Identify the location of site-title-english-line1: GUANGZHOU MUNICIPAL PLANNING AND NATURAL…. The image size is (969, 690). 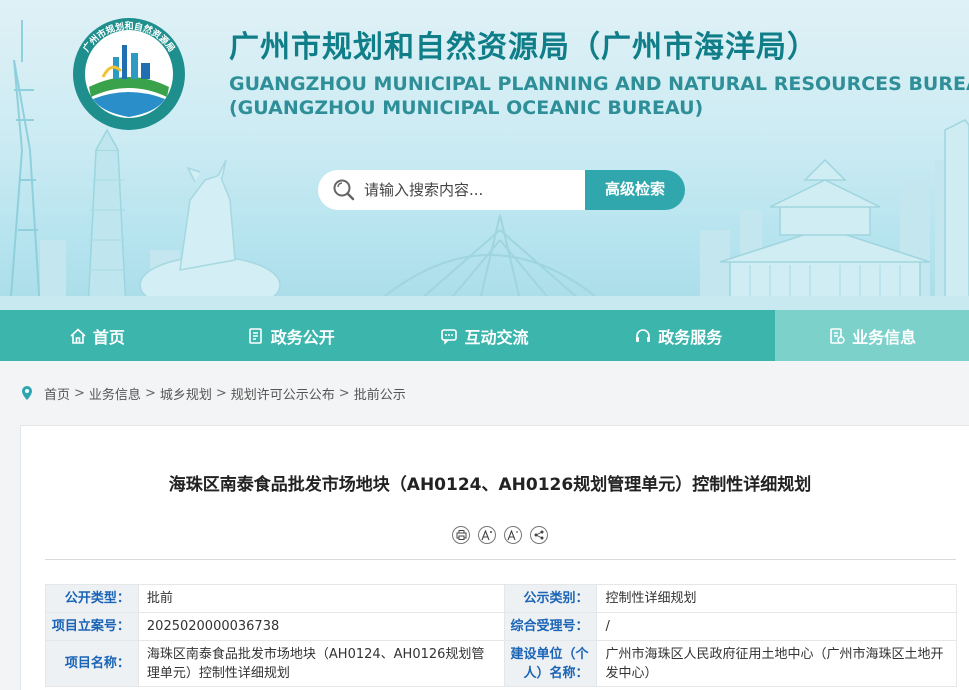
(599, 84).